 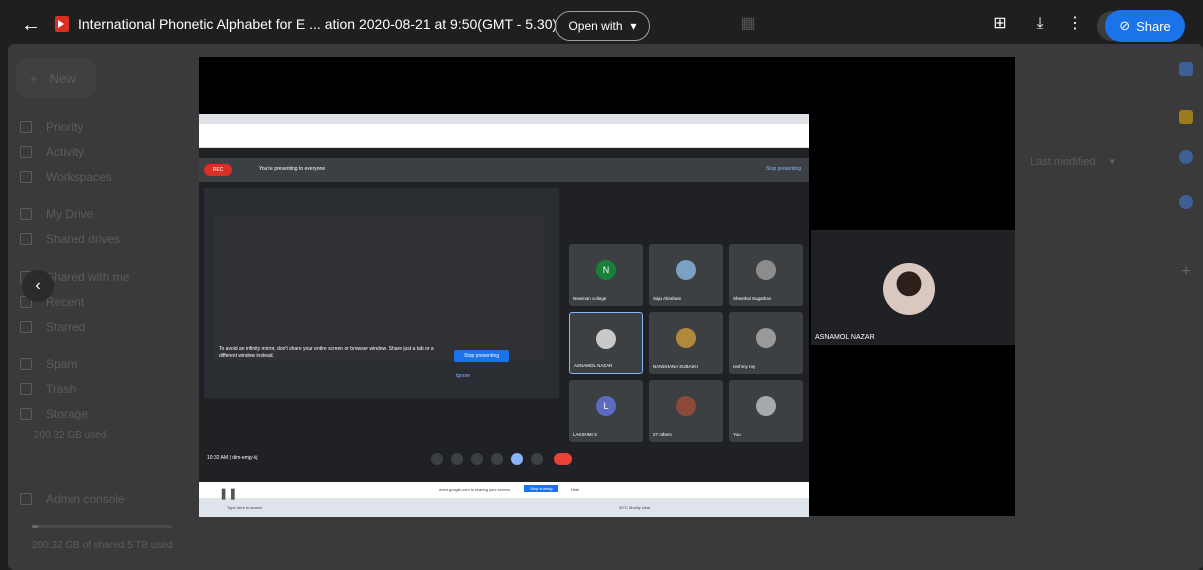 I want to click on participant-tile: L LAKSHMI S, so click(x=606, y=411).